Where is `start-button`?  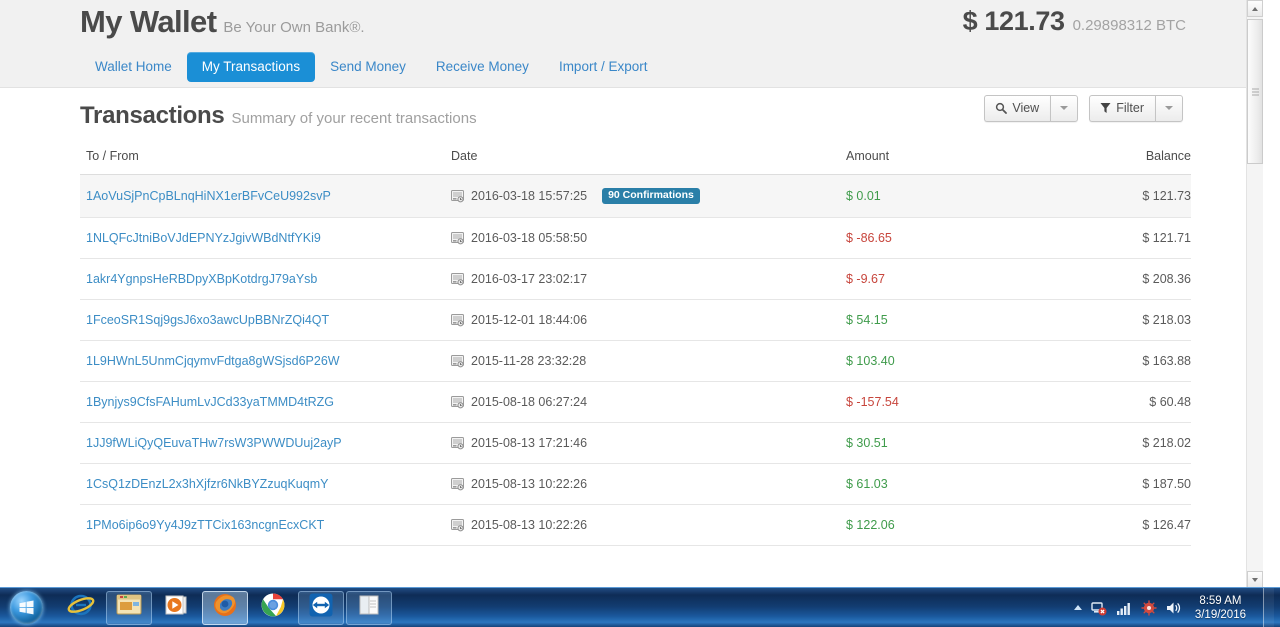 start-button is located at coordinates (26, 608).